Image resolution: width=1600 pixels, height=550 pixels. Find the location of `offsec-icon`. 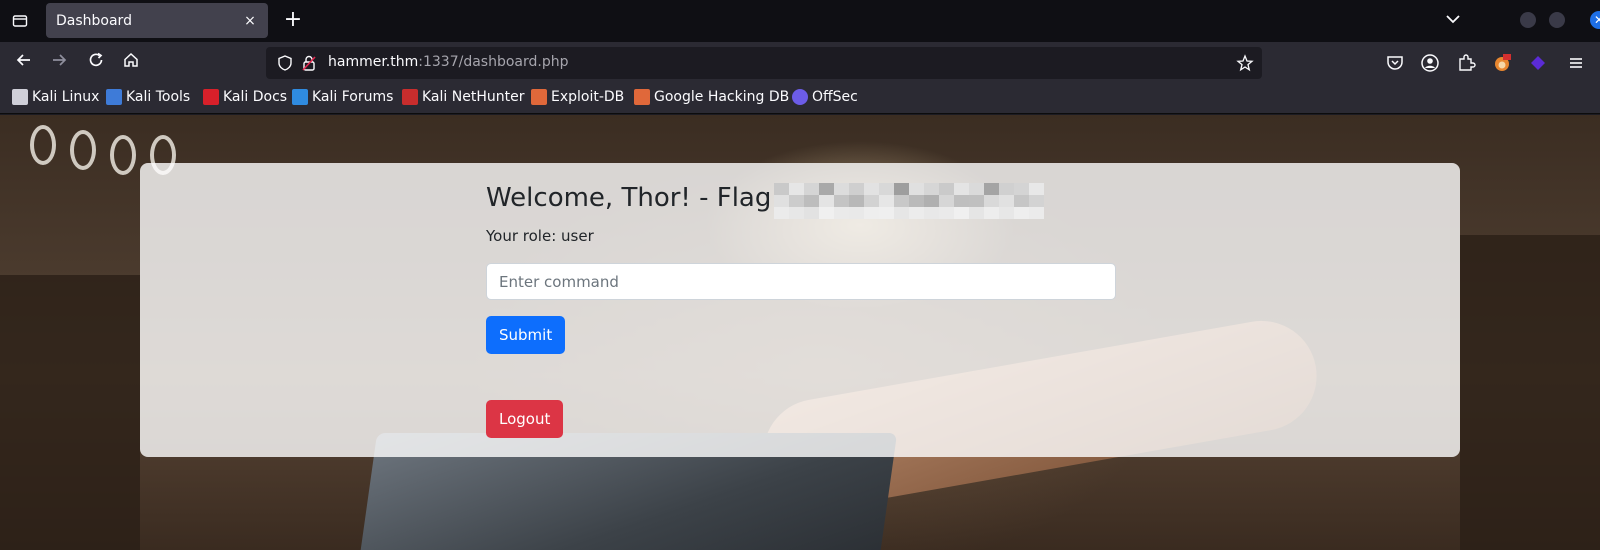

offsec-icon is located at coordinates (800, 97).